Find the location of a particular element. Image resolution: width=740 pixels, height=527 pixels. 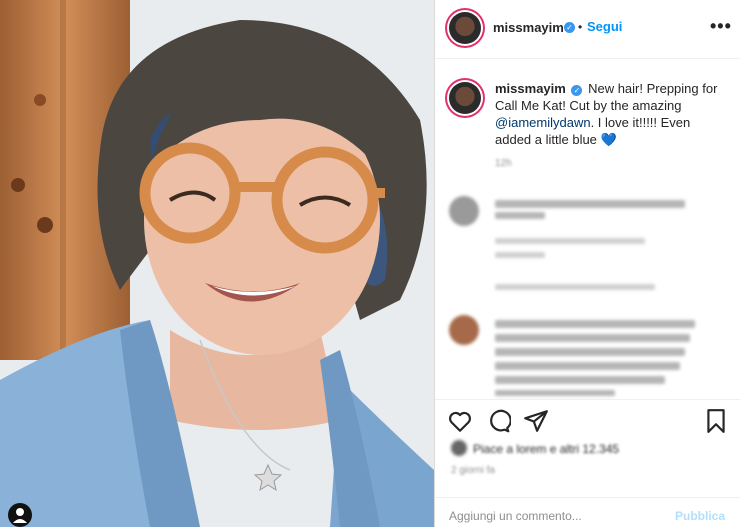

post-header: missmayim ✓ • Segui ••• is located at coordinates (587, 29).